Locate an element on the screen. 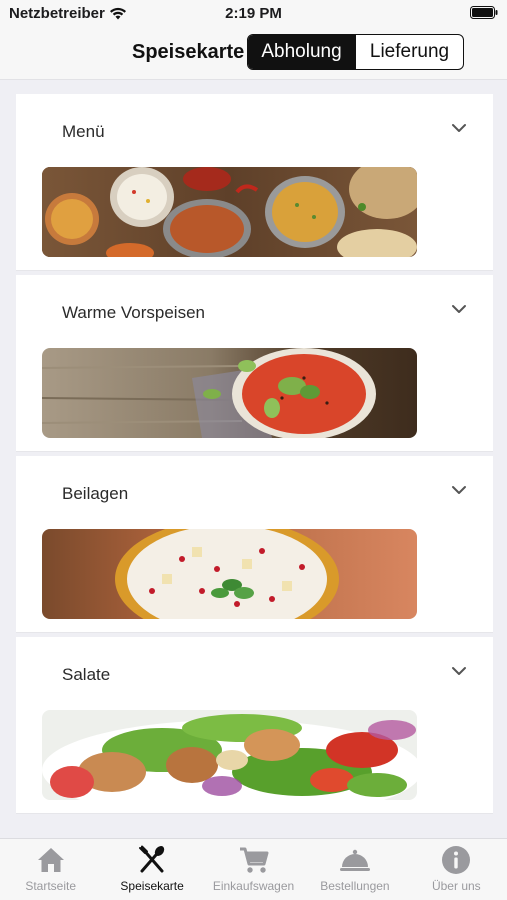  category-title: Menü is located at coordinates (83, 131).